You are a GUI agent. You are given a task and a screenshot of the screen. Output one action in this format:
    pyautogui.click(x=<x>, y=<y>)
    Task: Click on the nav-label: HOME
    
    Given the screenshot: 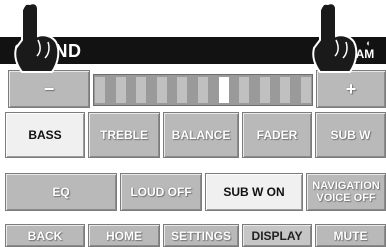 What is the action you would take?
    pyautogui.click(x=124, y=235)
    